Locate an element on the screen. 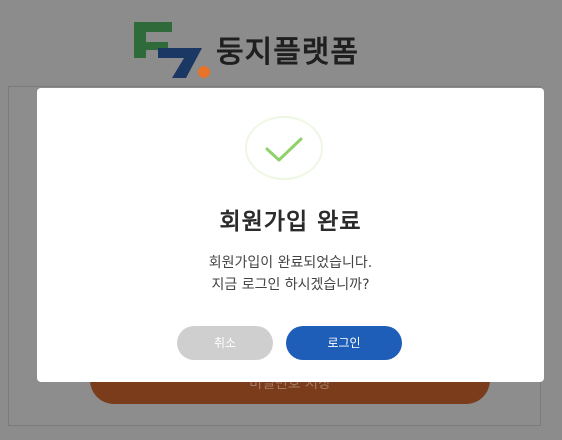 The image size is (562, 440). login-button: 로그인 is located at coordinates (344, 343).